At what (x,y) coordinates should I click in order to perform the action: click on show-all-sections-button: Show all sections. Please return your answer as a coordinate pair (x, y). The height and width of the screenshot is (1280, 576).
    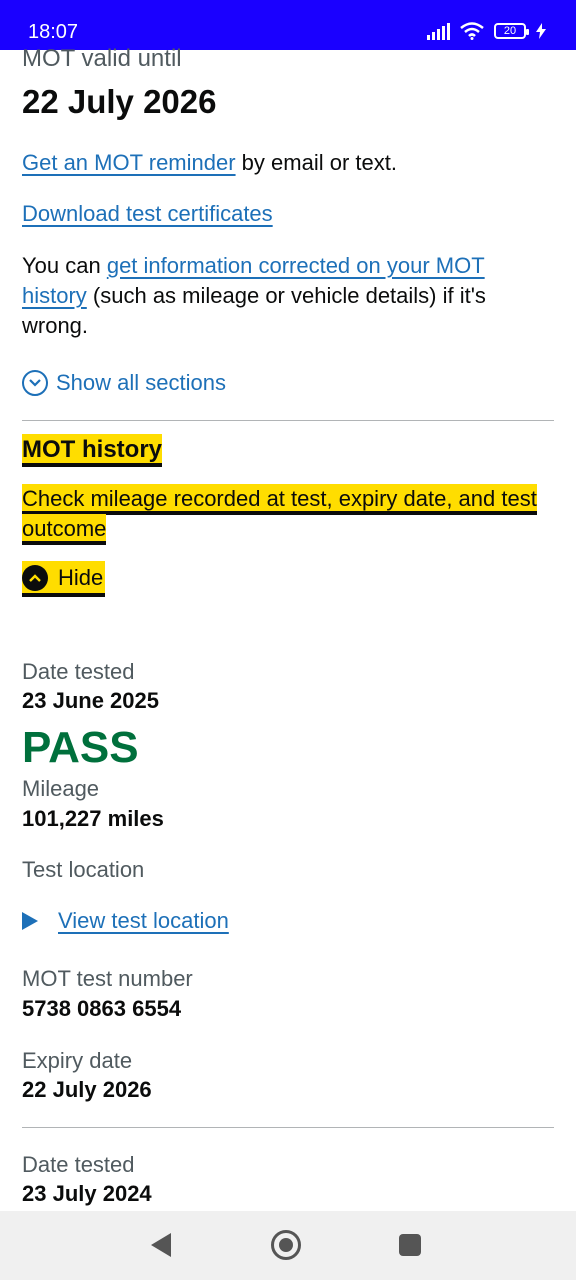
    Looking at the image, I should click on (124, 383).